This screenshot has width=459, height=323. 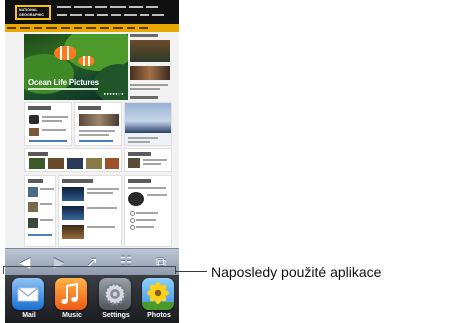 I want to click on video-strip, so click(x=73, y=160).